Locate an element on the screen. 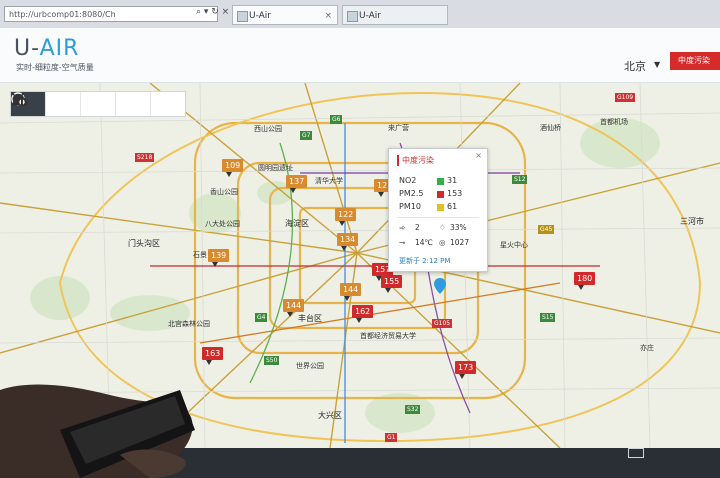  app-header: U-AIR 实时-细粒度-空气质量 北京 ▼ 中度污染 is located at coordinates (360, 55).